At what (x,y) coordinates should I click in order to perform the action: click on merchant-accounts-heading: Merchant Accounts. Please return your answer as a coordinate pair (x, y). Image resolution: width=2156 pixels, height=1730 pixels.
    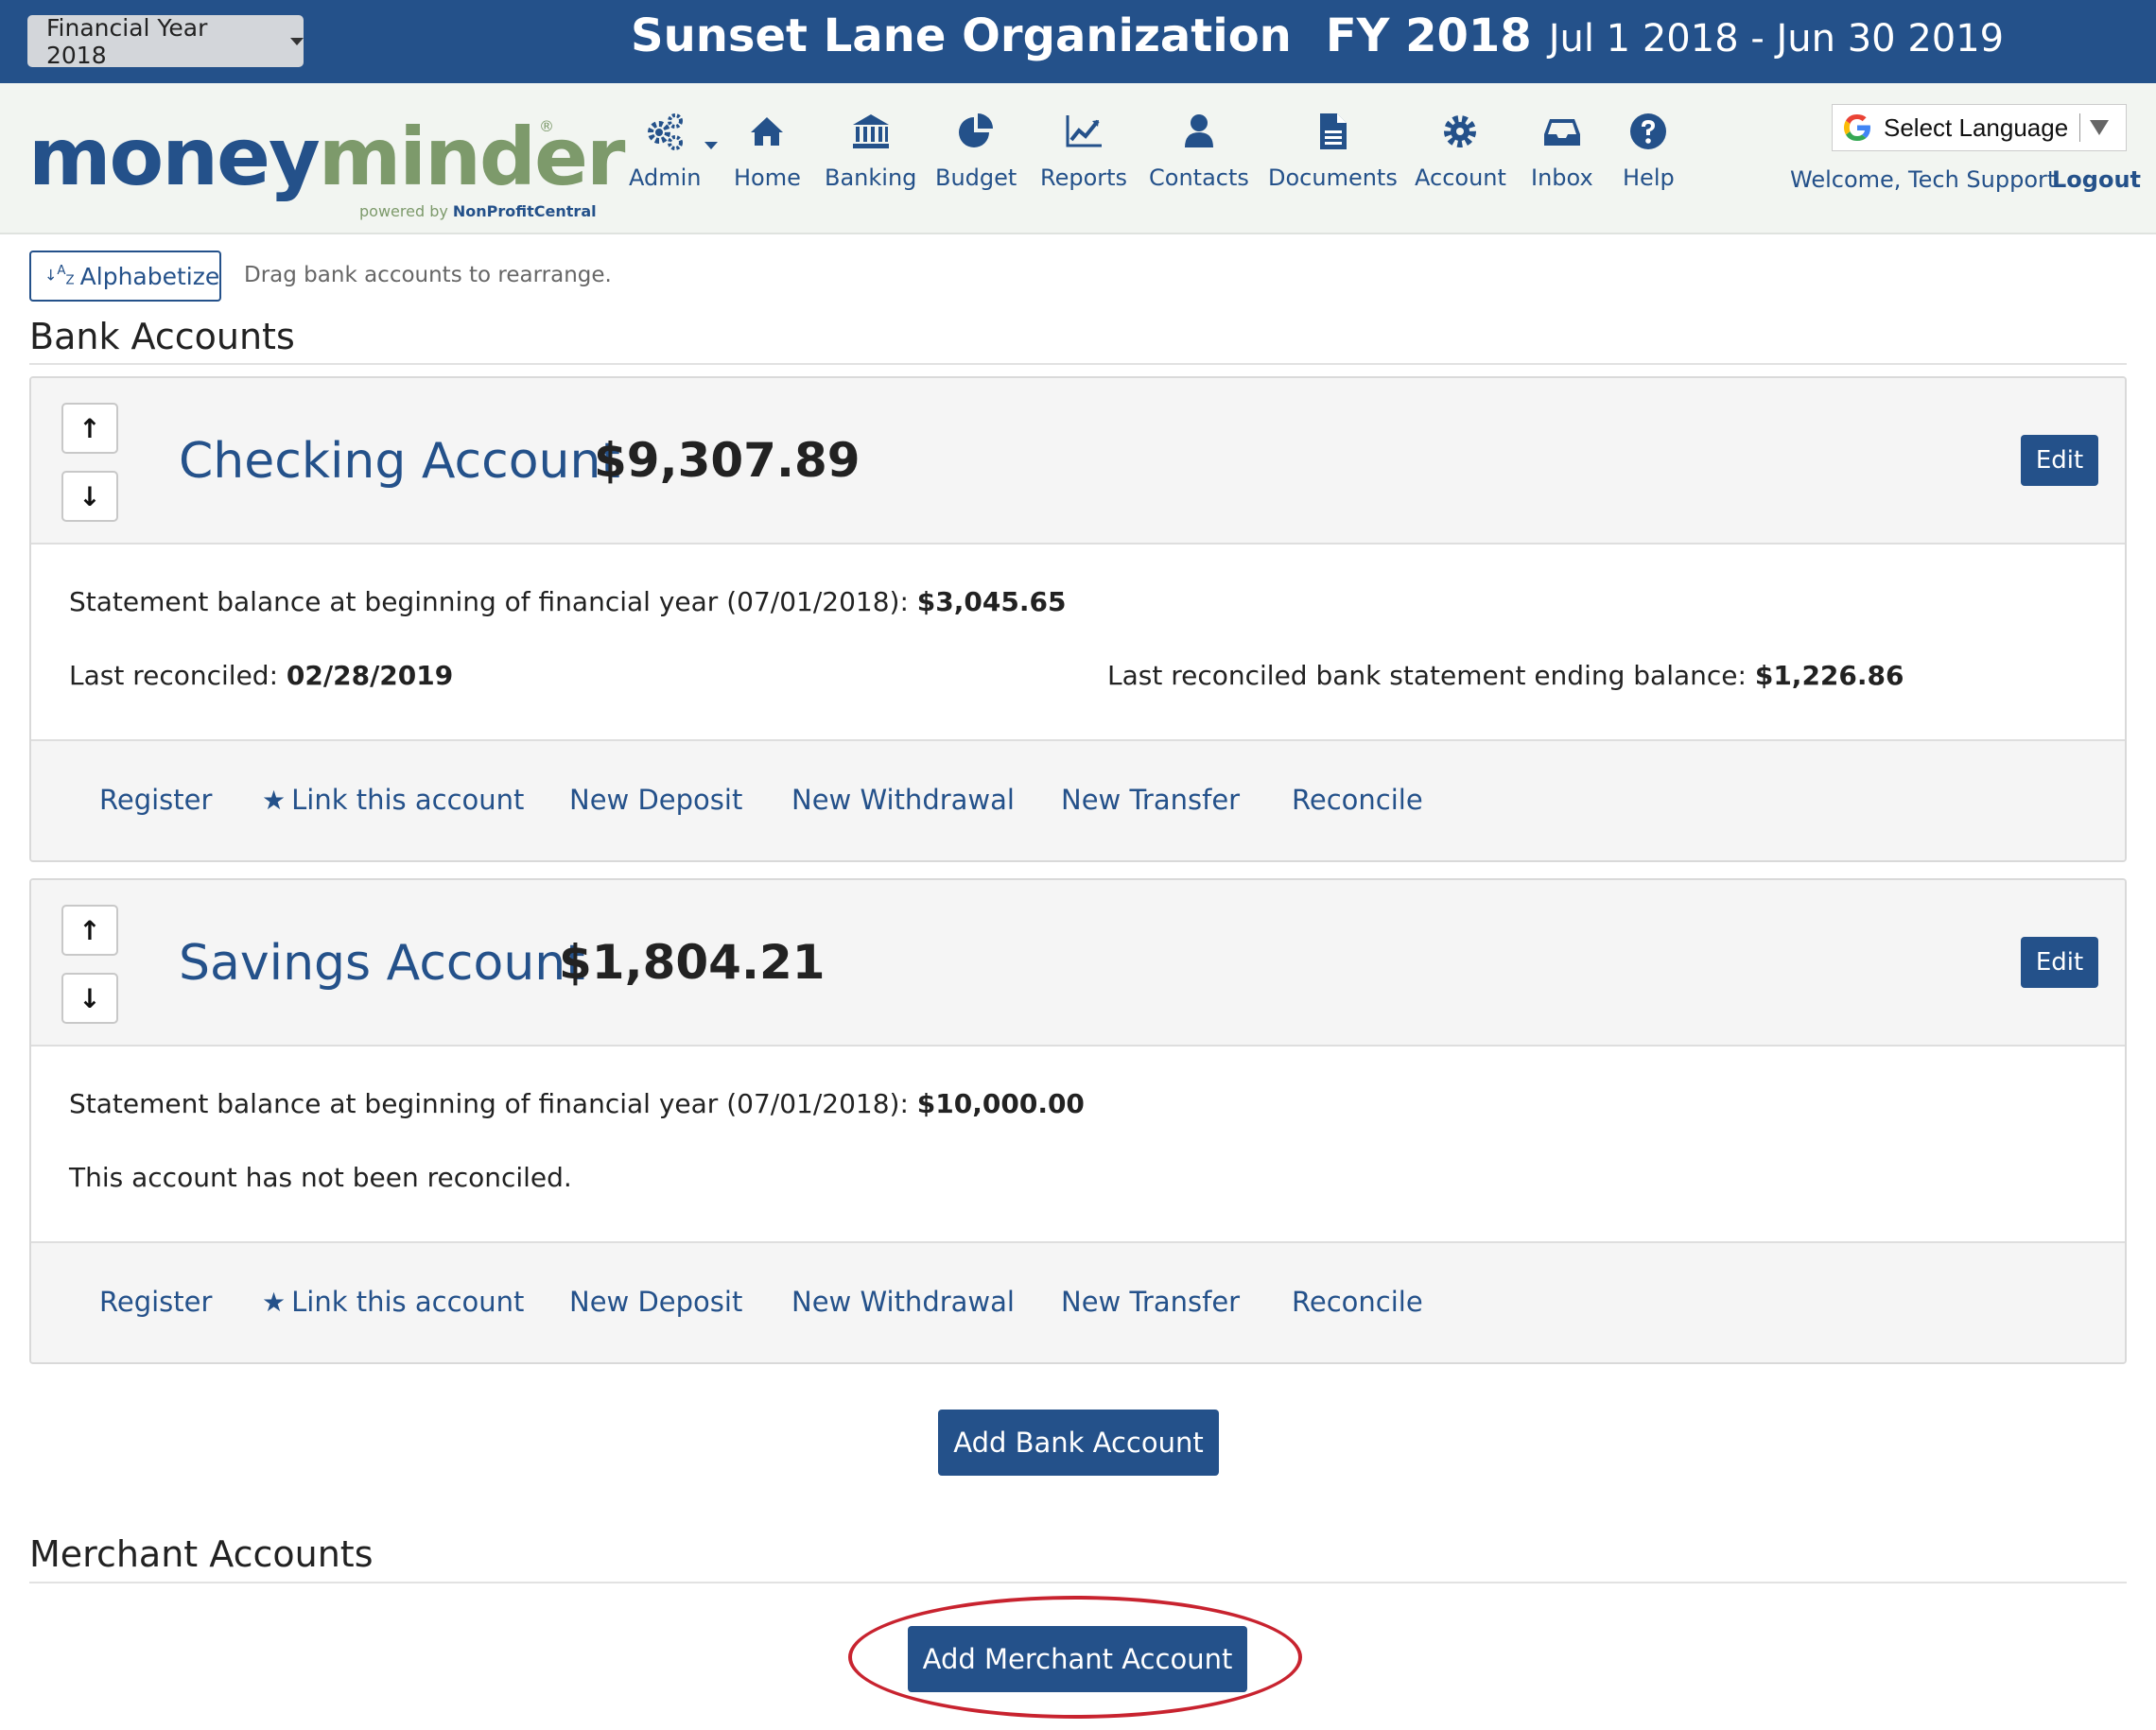
    Looking at the image, I should click on (201, 1554).